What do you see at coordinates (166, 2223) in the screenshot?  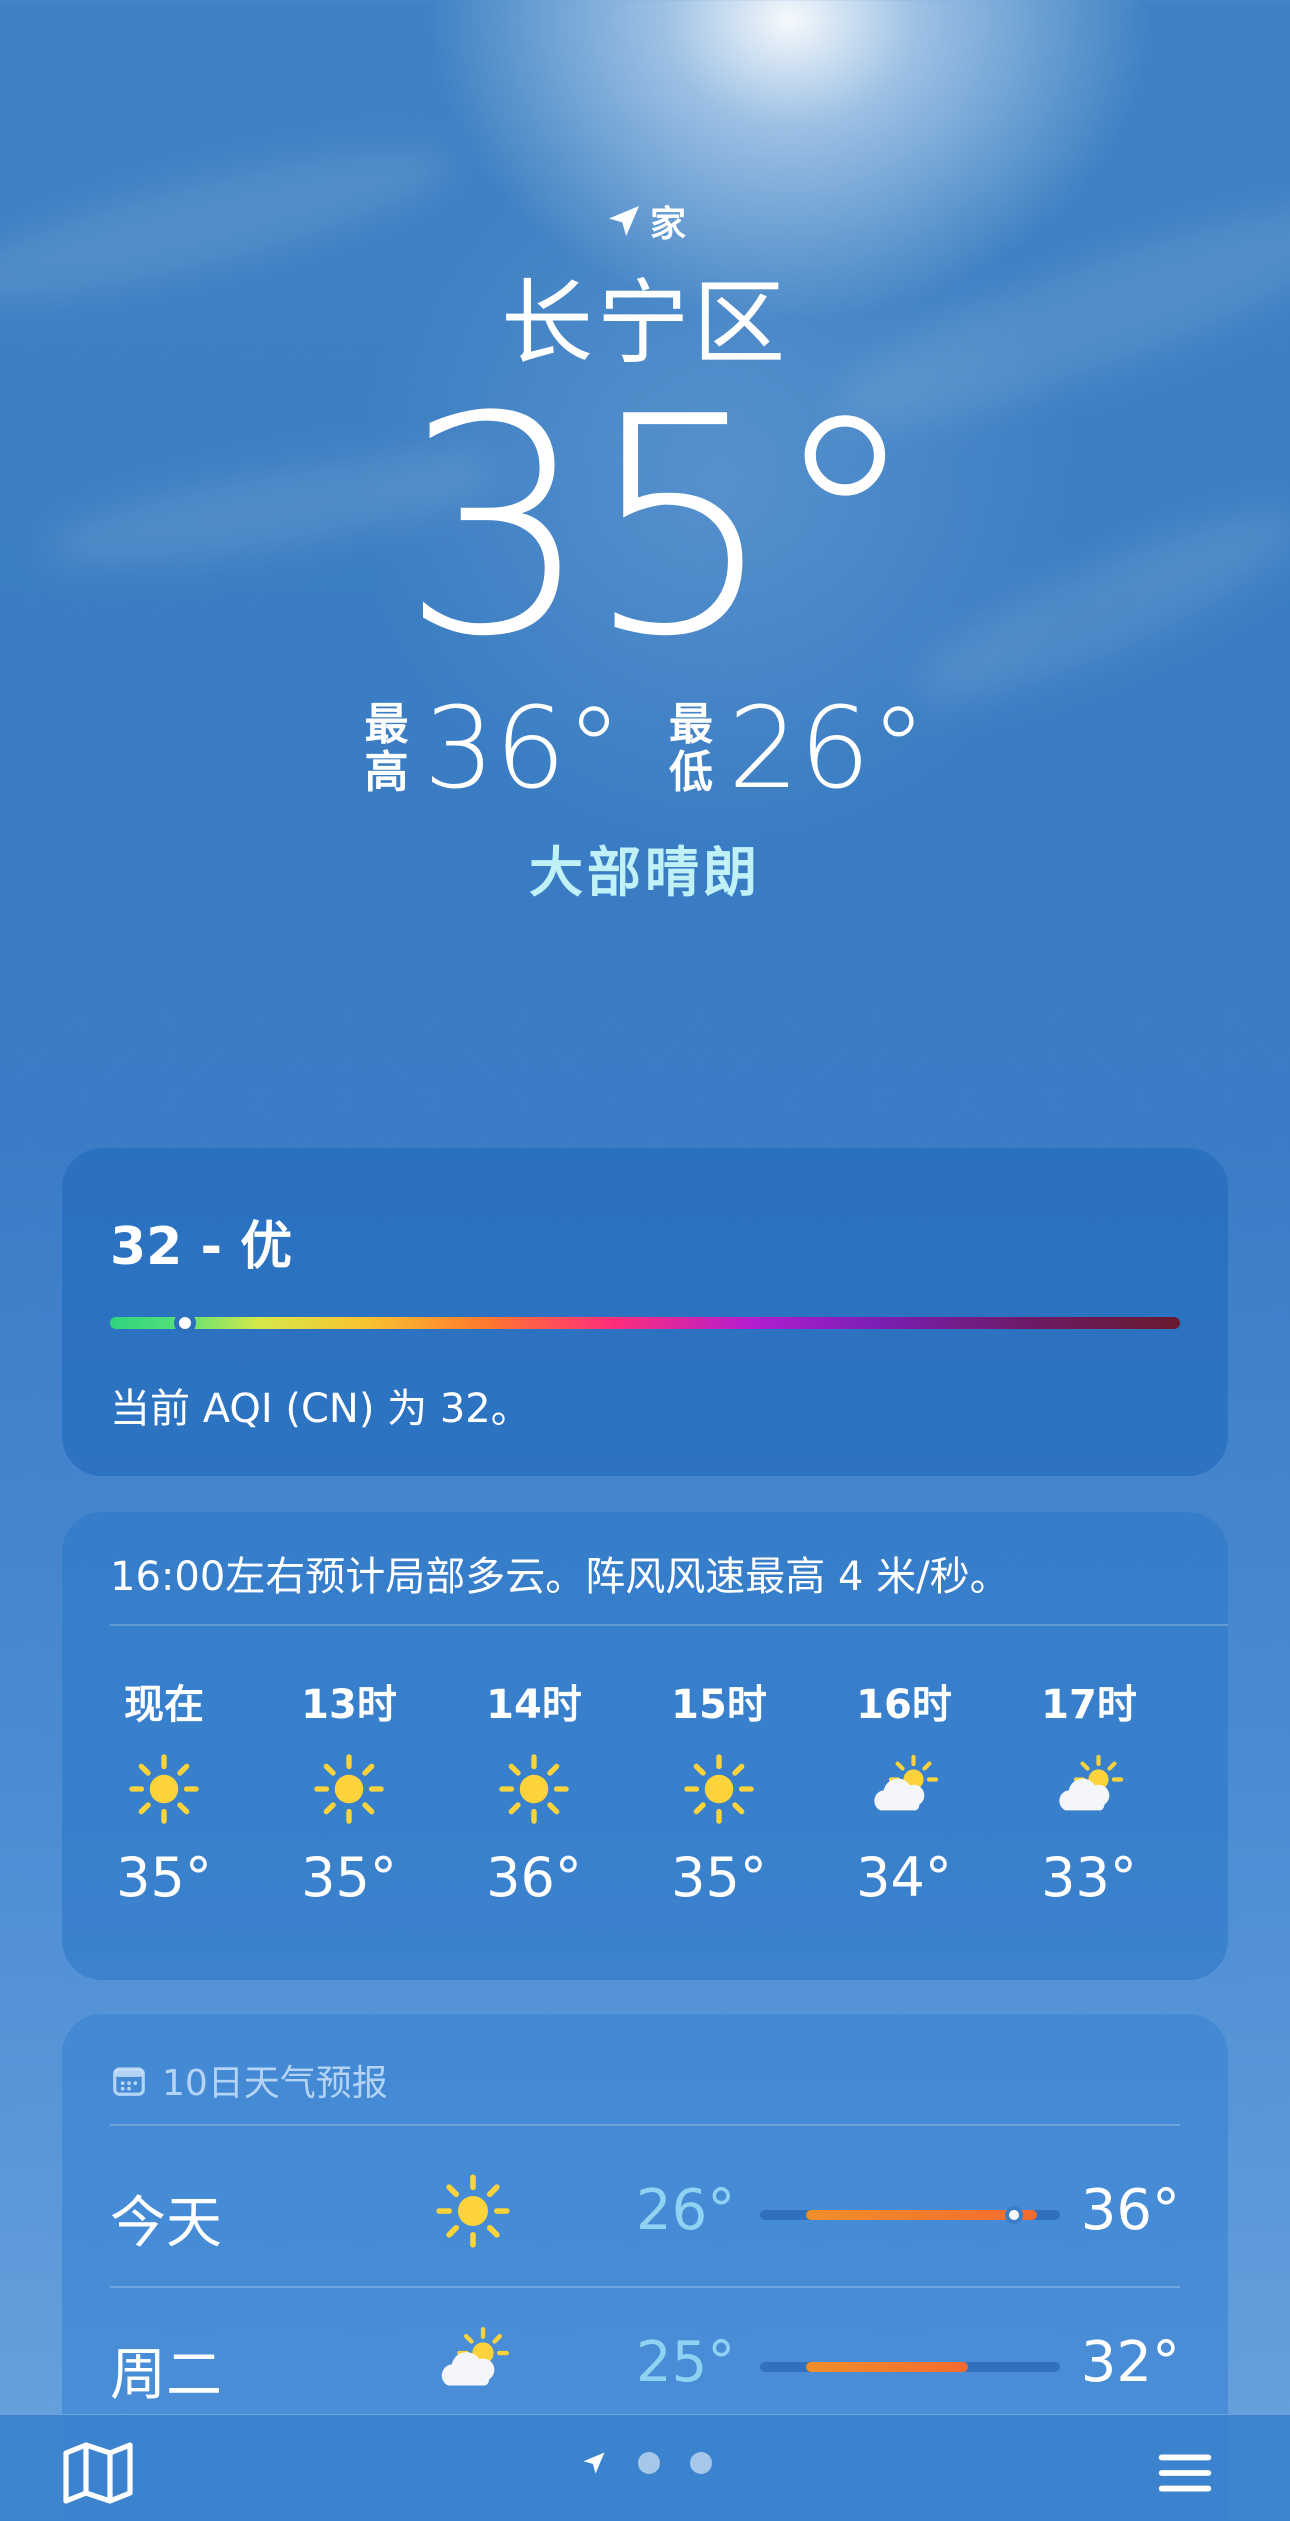 I see `day-name: 今天` at bounding box center [166, 2223].